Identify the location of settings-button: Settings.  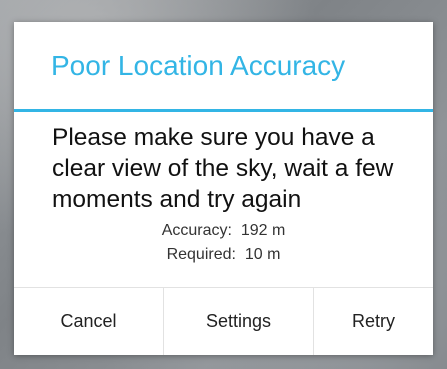
(239, 321).